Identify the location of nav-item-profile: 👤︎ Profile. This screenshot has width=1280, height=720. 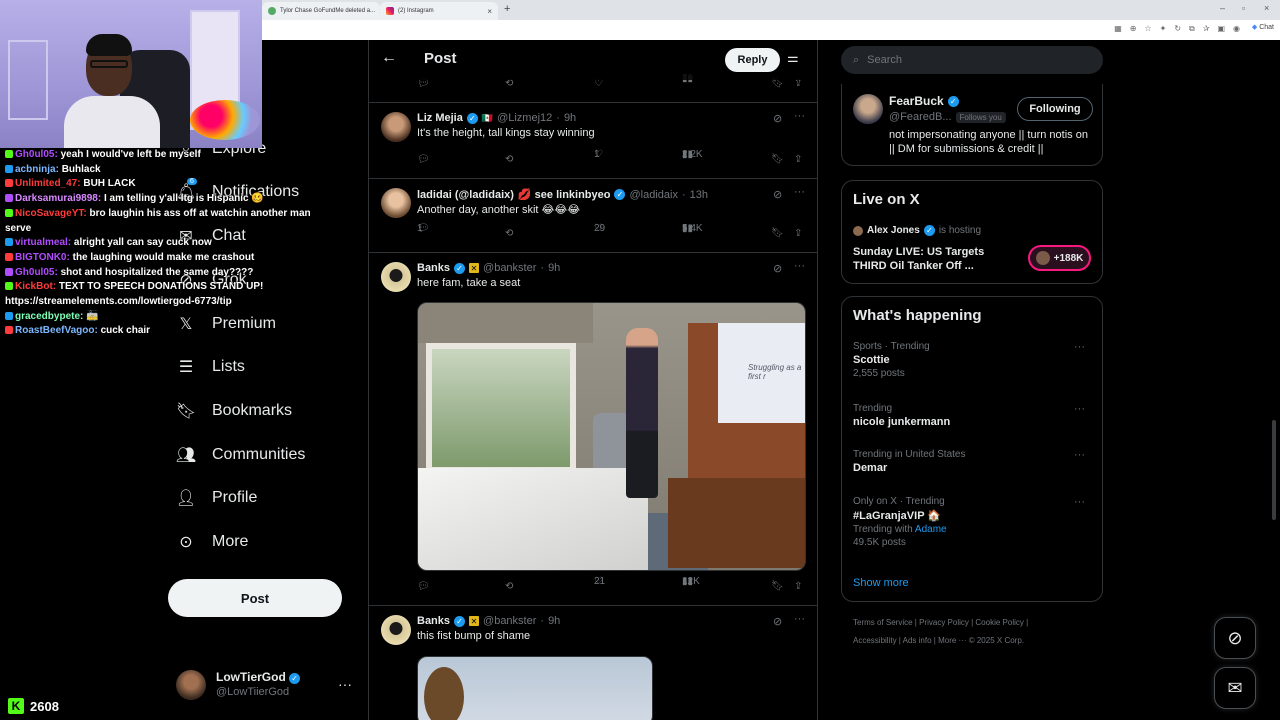
(217, 498).